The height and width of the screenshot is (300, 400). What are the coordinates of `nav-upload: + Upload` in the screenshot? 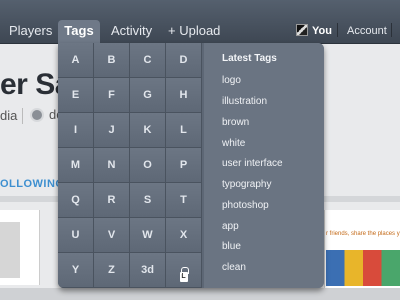 It's located at (194, 32).